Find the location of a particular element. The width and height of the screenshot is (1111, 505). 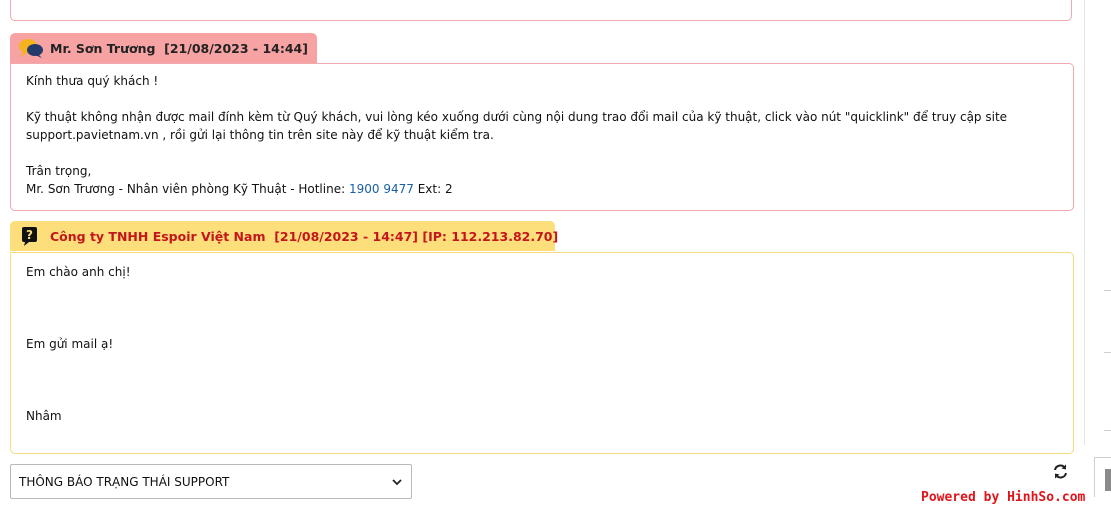

previous-message-box is located at coordinates (541, 10).